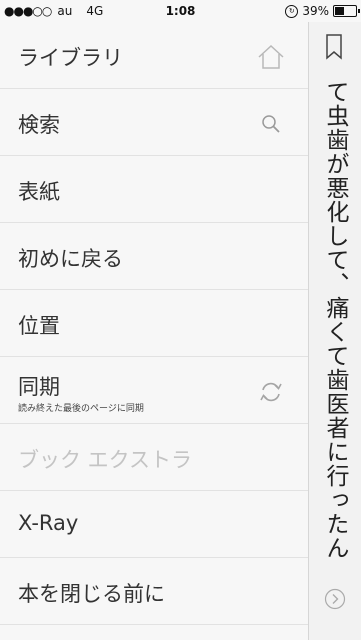 The image size is (361, 640). What do you see at coordinates (335, 599) in the screenshot?
I see `chevron-right-icon` at bounding box center [335, 599].